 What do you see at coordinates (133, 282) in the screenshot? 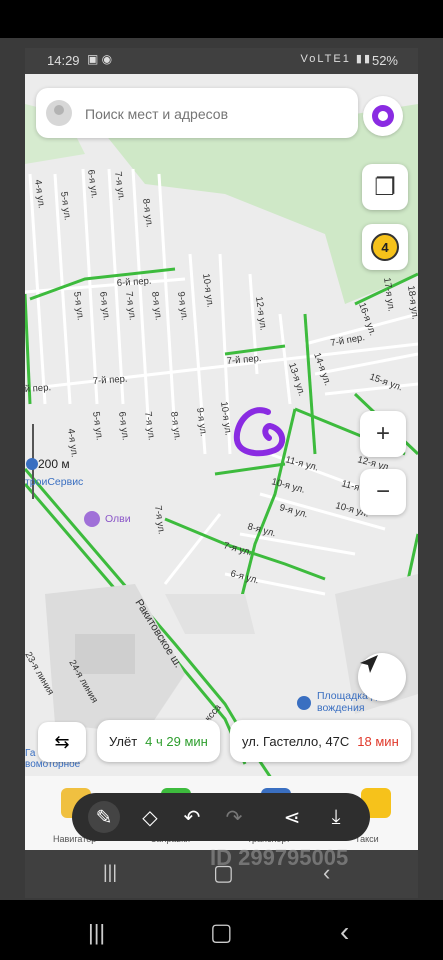
I see `street-label: 6-й пер.` at bounding box center [133, 282].